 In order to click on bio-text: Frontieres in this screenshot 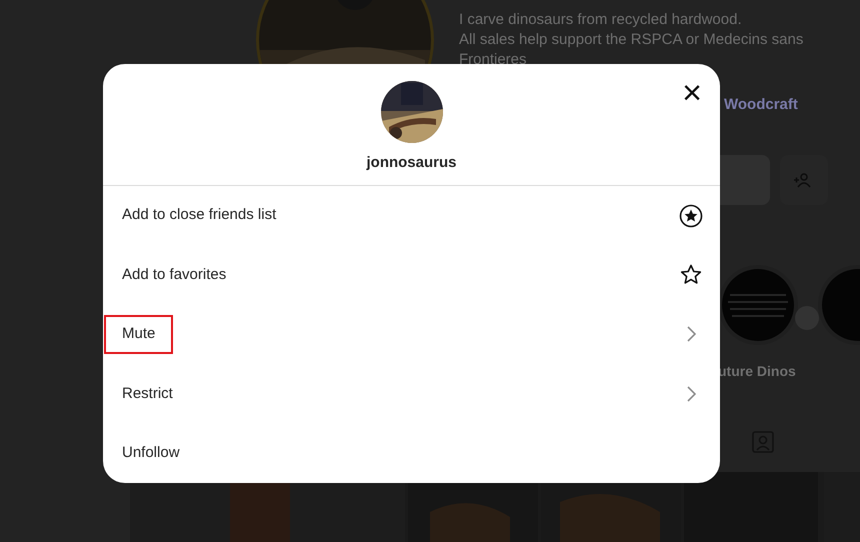, I will do `click(493, 60)`.